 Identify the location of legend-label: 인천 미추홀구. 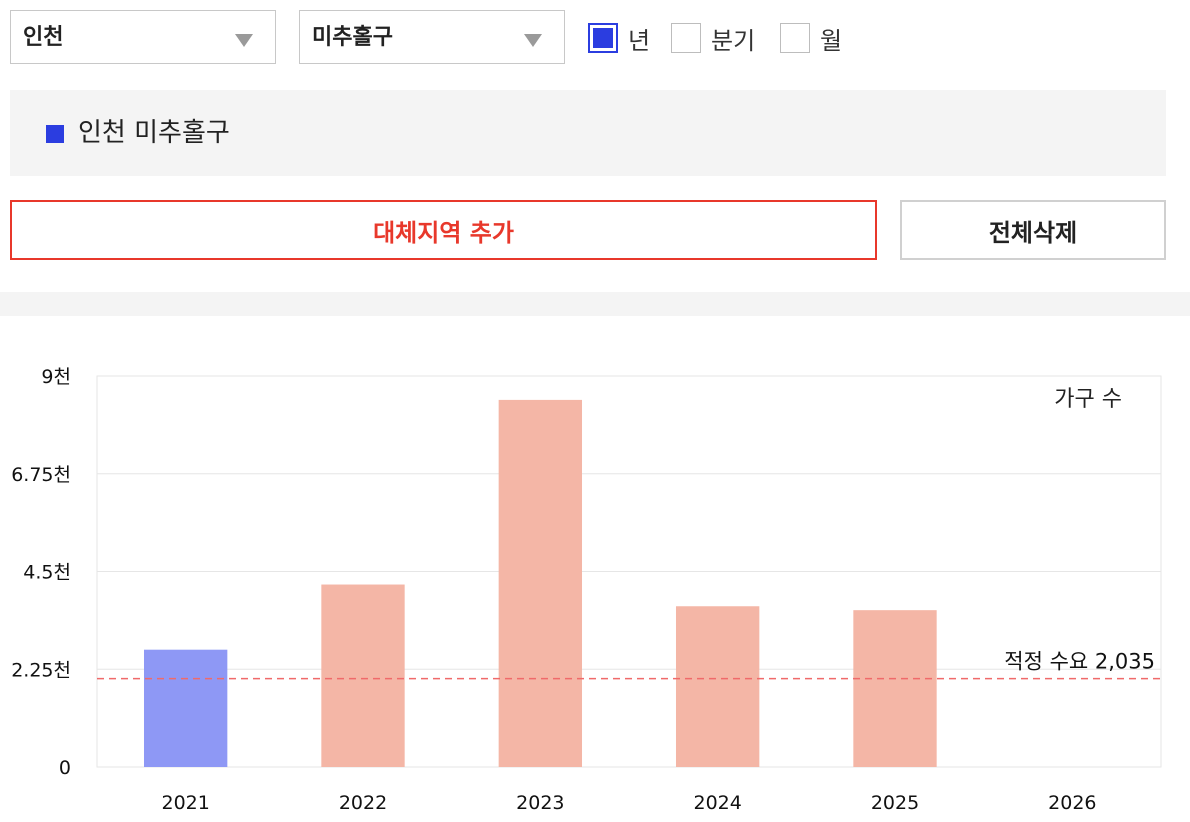
(154, 133).